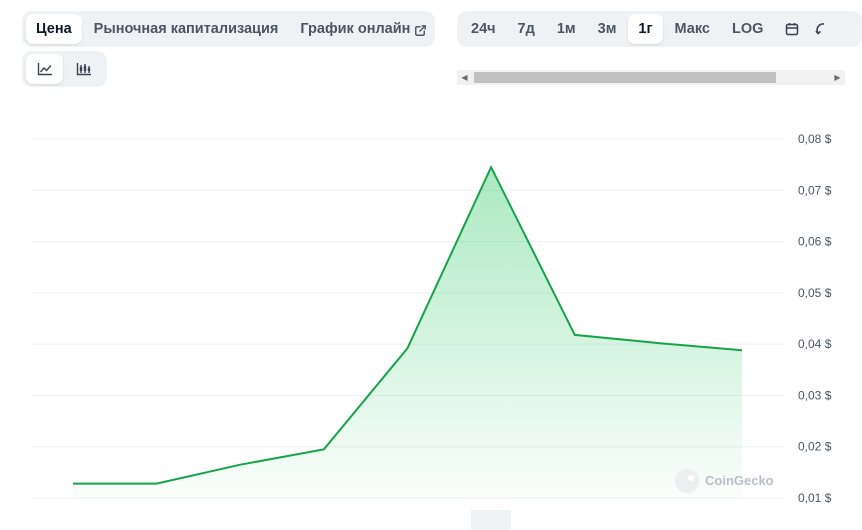  I want to click on watermark-text: CoinGecko, so click(739, 480).